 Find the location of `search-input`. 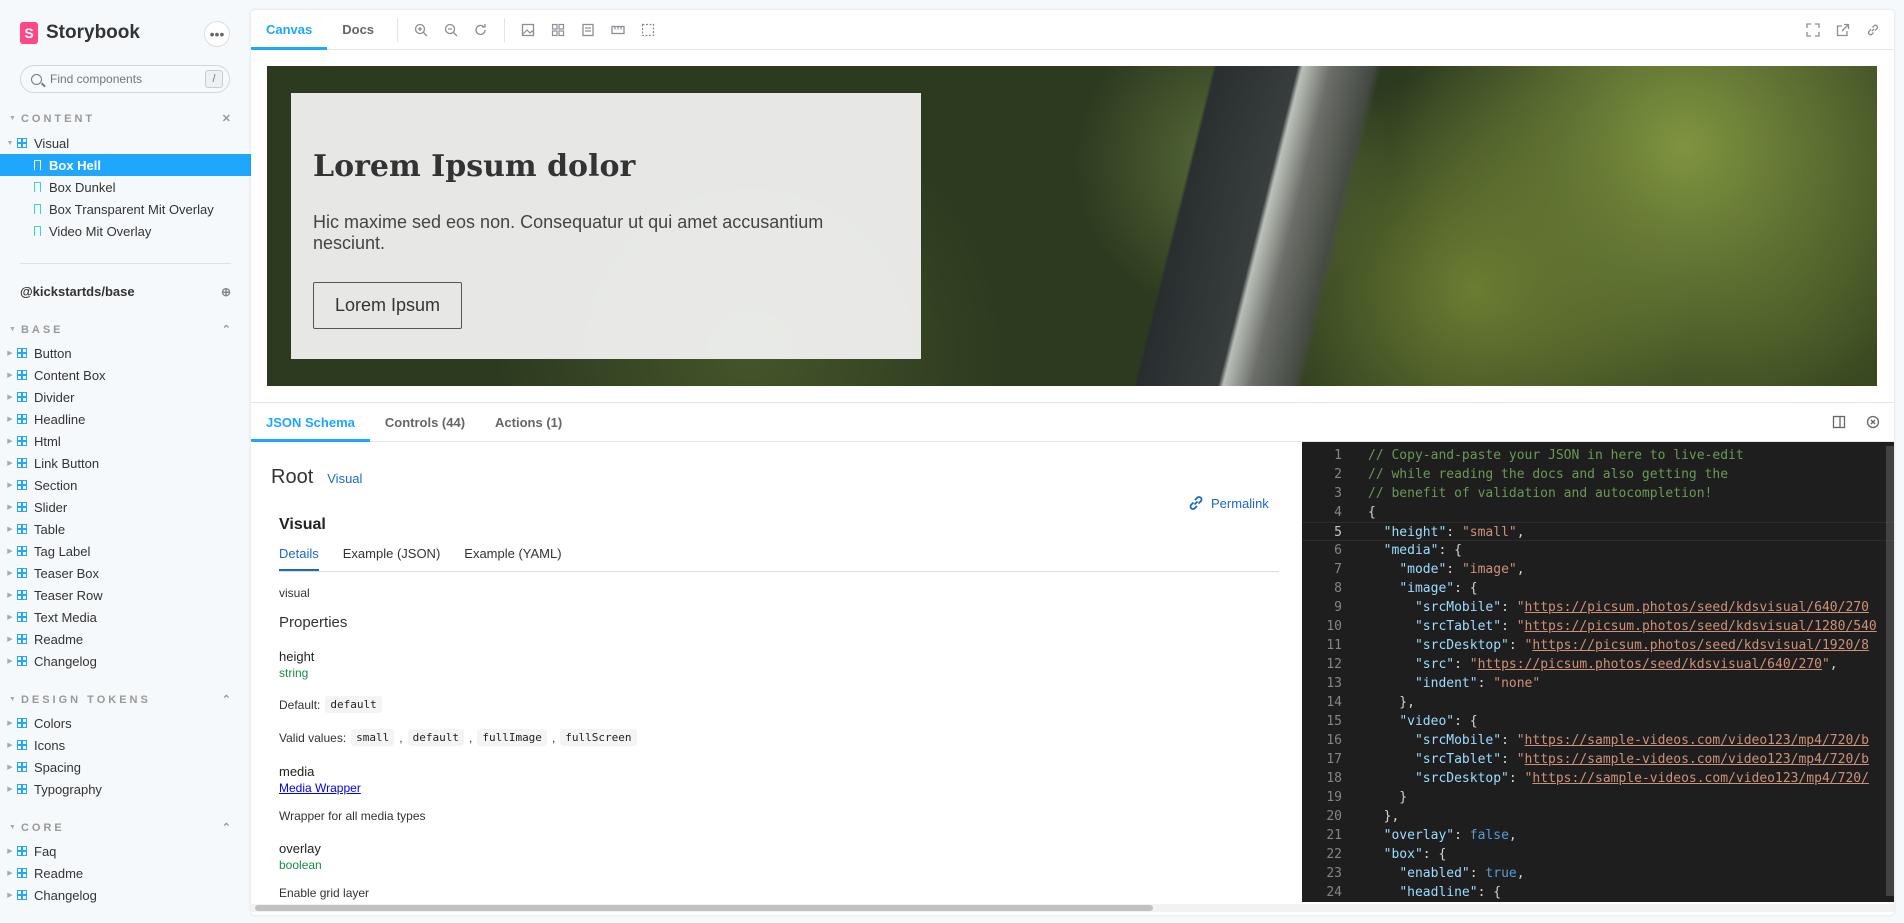

search-input is located at coordinates (127, 79).